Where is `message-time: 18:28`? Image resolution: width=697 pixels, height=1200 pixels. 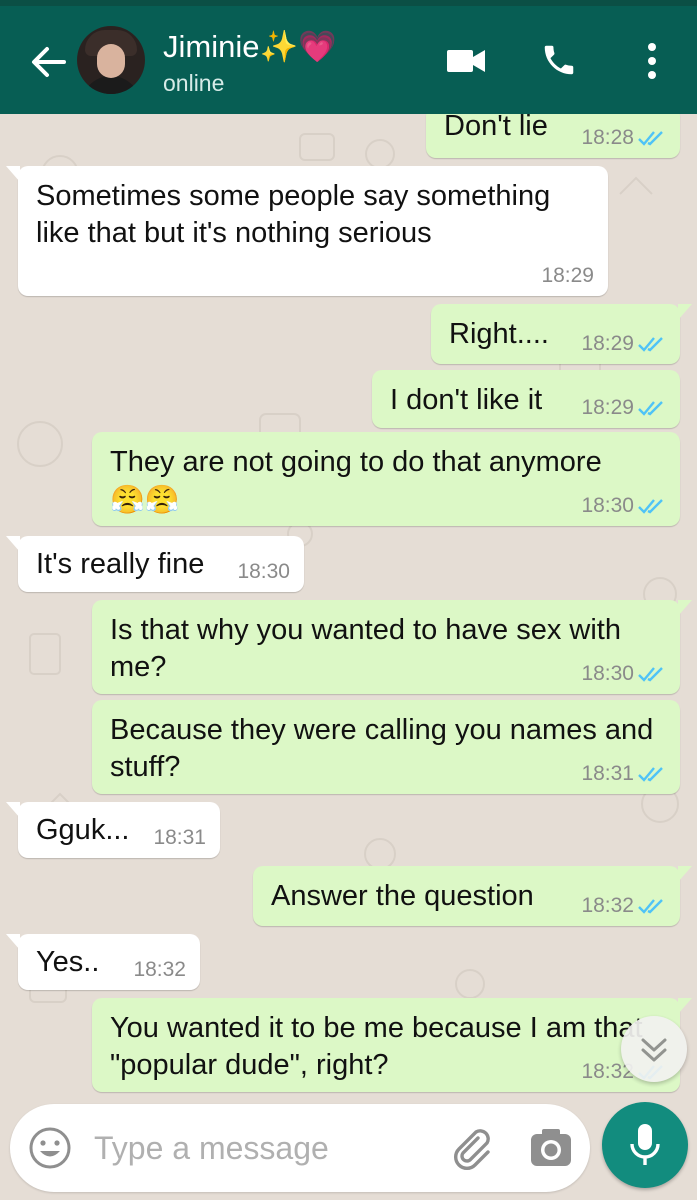
message-time: 18:28 is located at coordinates (607, 137).